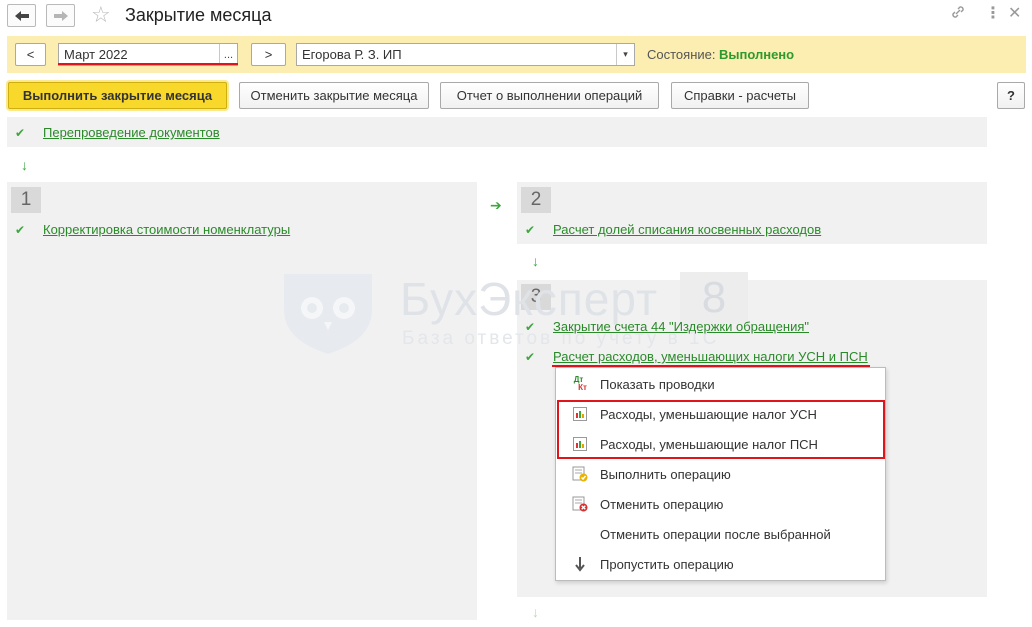 Image resolution: width=1032 pixels, height=627 pixels. What do you see at coordinates (958, 15) in the screenshot?
I see `link-icon` at bounding box center [958, 15].